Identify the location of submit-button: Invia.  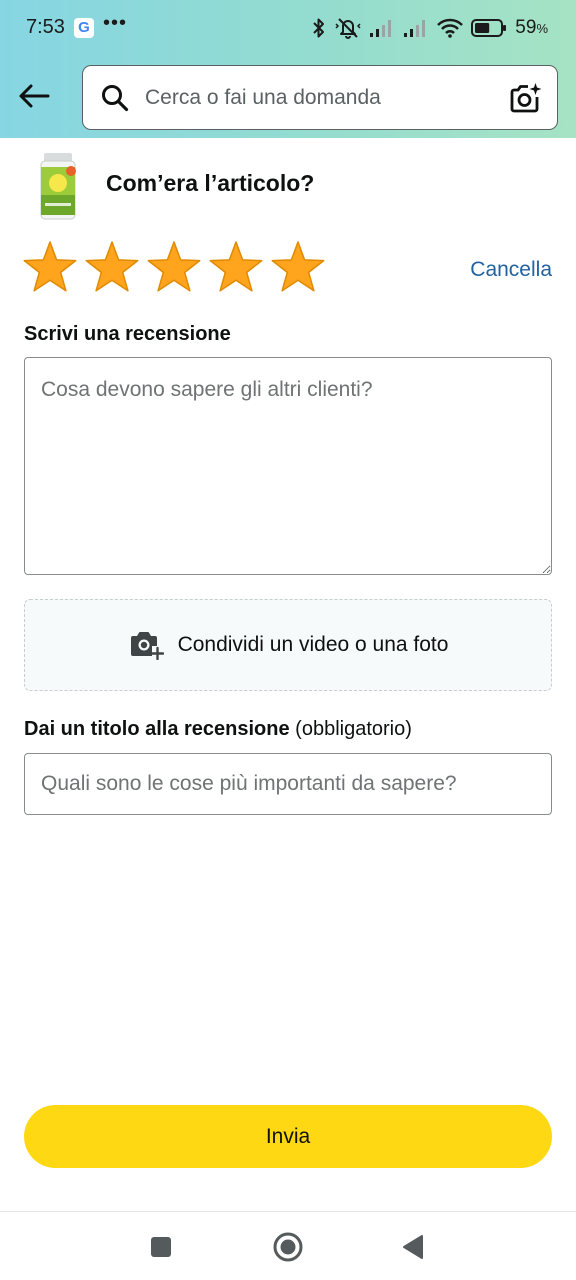
(288, 1136).